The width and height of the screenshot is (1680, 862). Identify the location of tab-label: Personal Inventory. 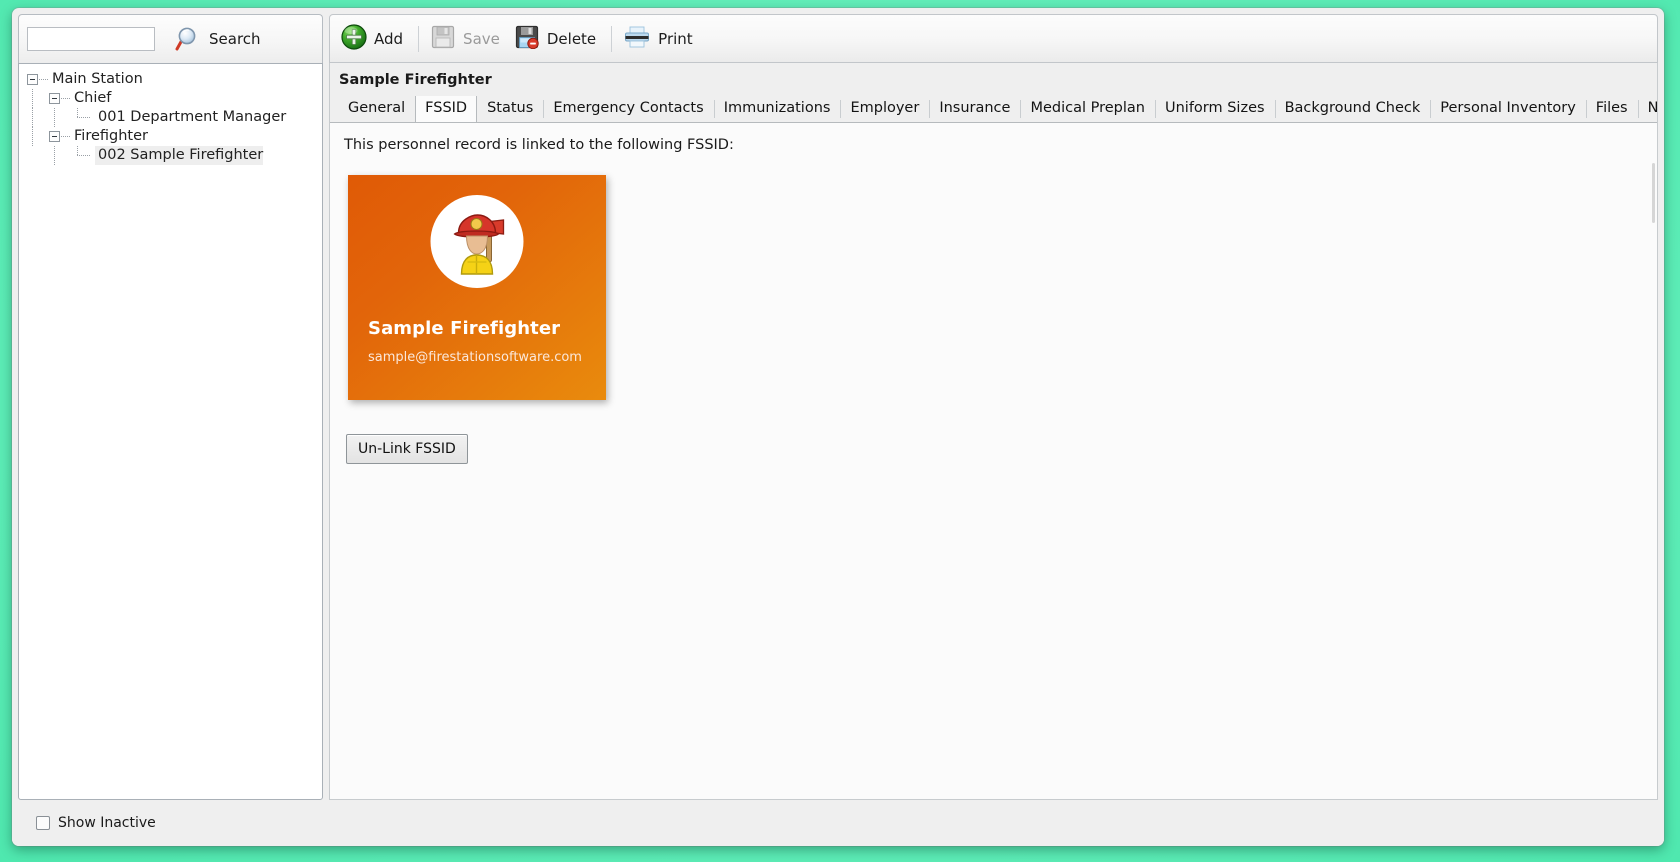
(1508, 108).